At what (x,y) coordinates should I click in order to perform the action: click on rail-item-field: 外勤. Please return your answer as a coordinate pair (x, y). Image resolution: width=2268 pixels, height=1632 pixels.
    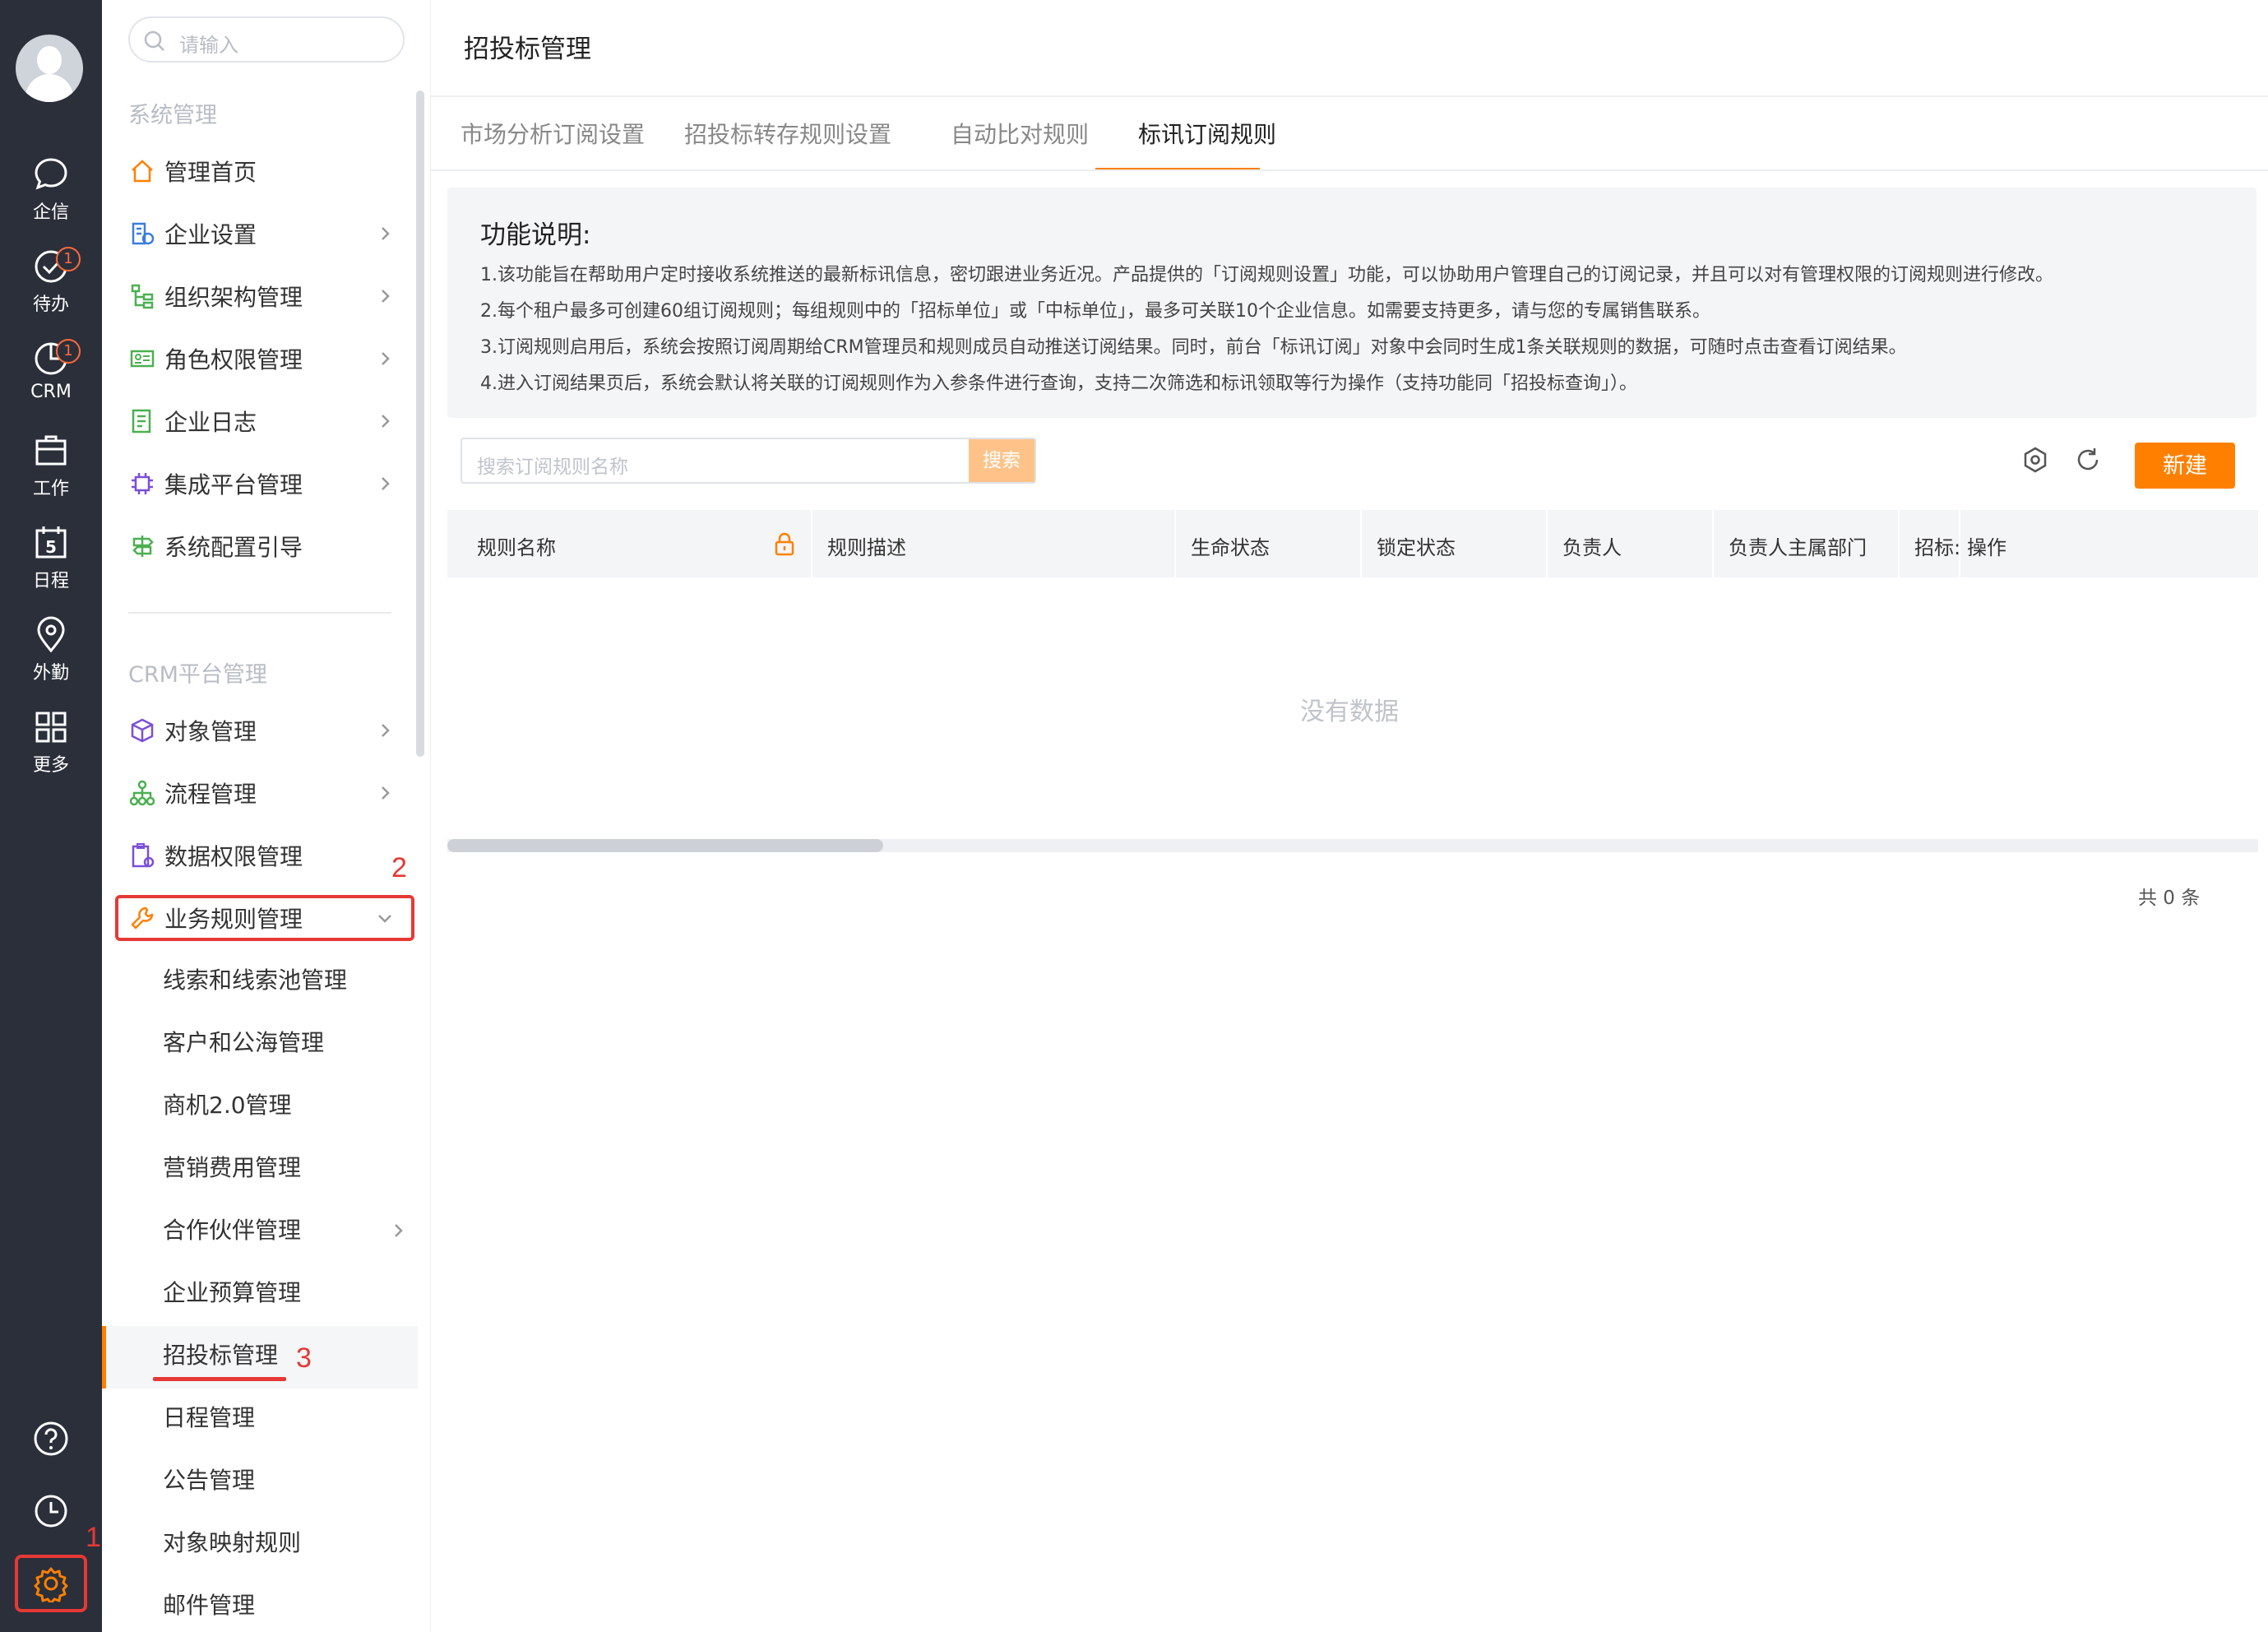
    Looking at the image, I should click on (51, 656).